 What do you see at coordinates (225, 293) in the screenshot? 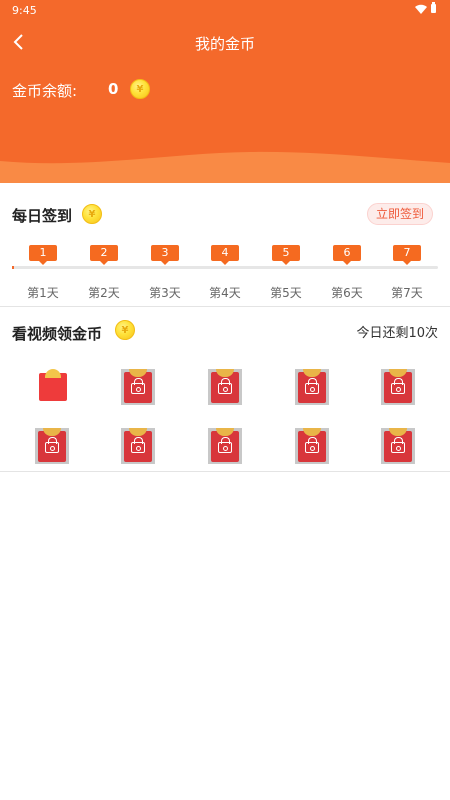
I see `day-label: 第4天` at bounding box center [225, 293].